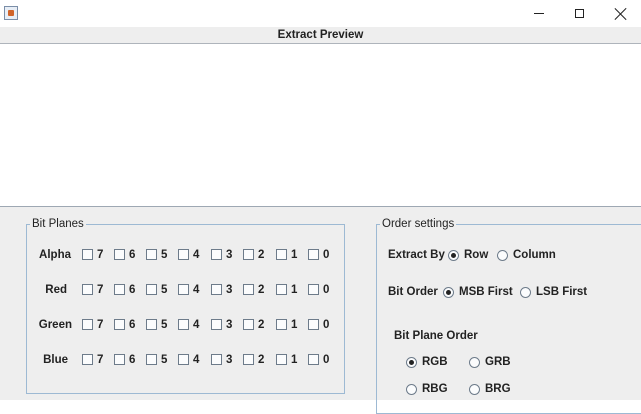 This screenshot has height=414, width=641. I want to click on radio-extract-row, so click(453, 255).